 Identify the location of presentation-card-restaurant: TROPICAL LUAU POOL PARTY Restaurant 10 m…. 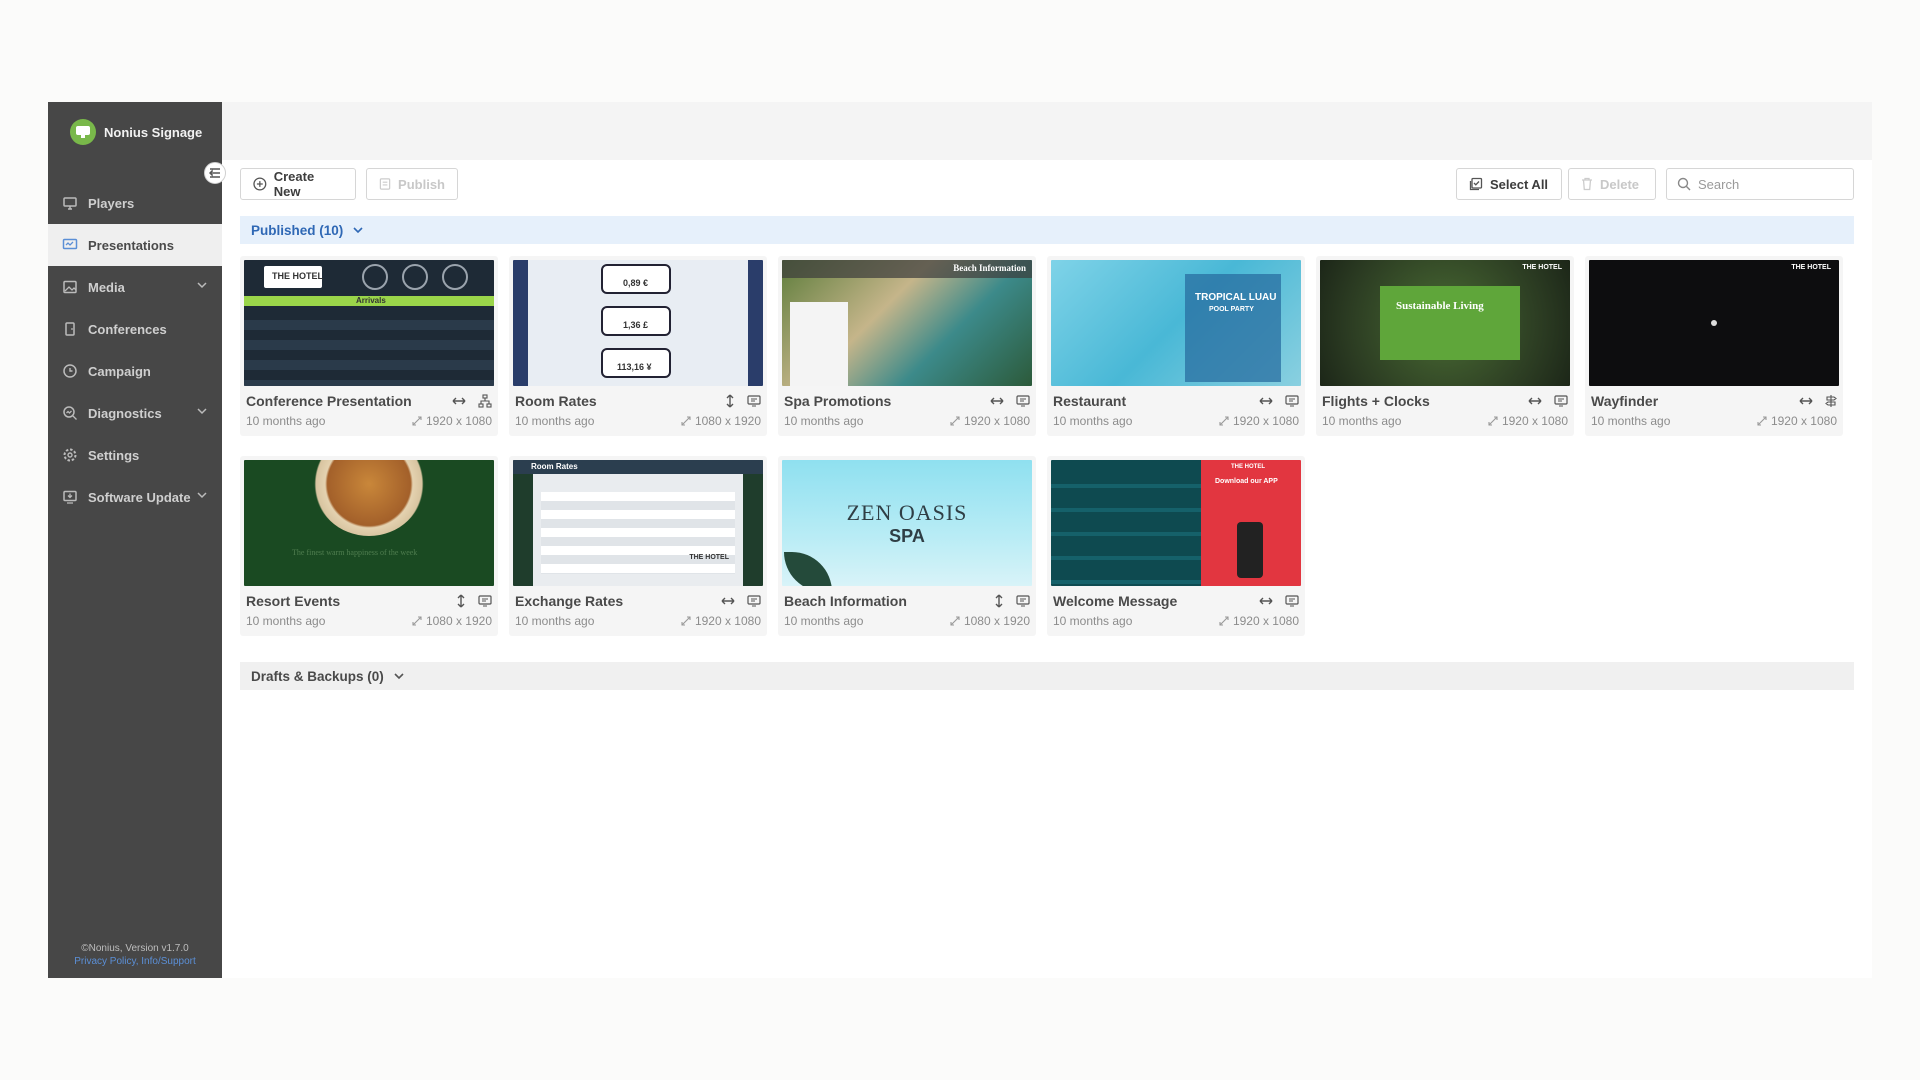
(1176, 346).